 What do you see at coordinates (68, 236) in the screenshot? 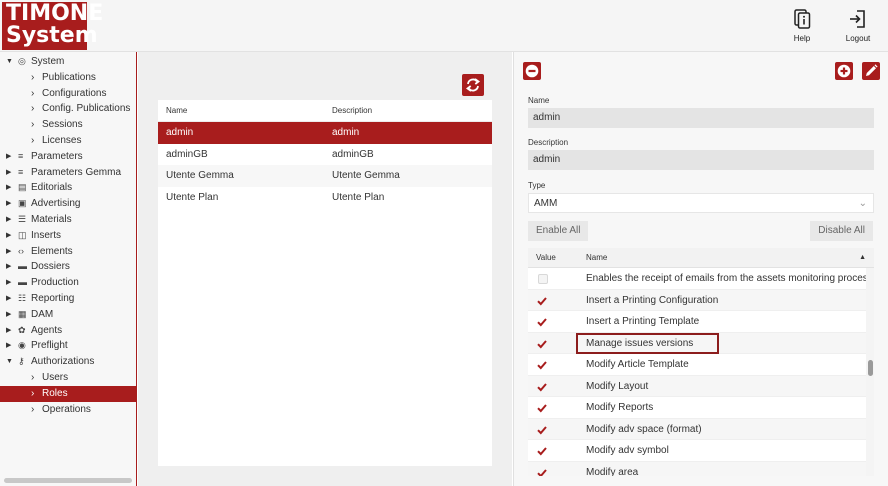
I see `sidebar-item-inserts: ▶ ◫ Inserts` at bounding box center [68, 236].